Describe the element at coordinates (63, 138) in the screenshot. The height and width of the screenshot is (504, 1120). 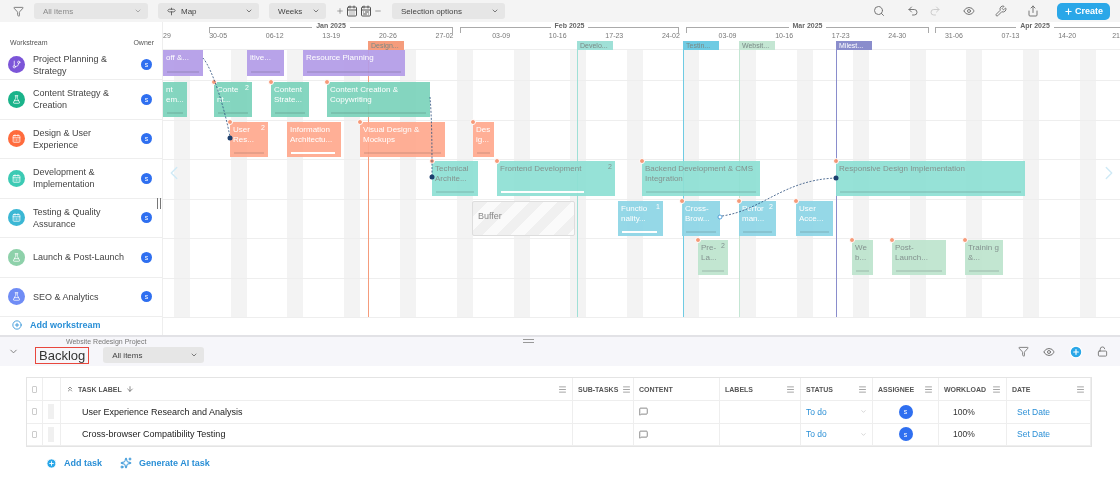
I see `workstream-name: Design & User Experience` at that location.